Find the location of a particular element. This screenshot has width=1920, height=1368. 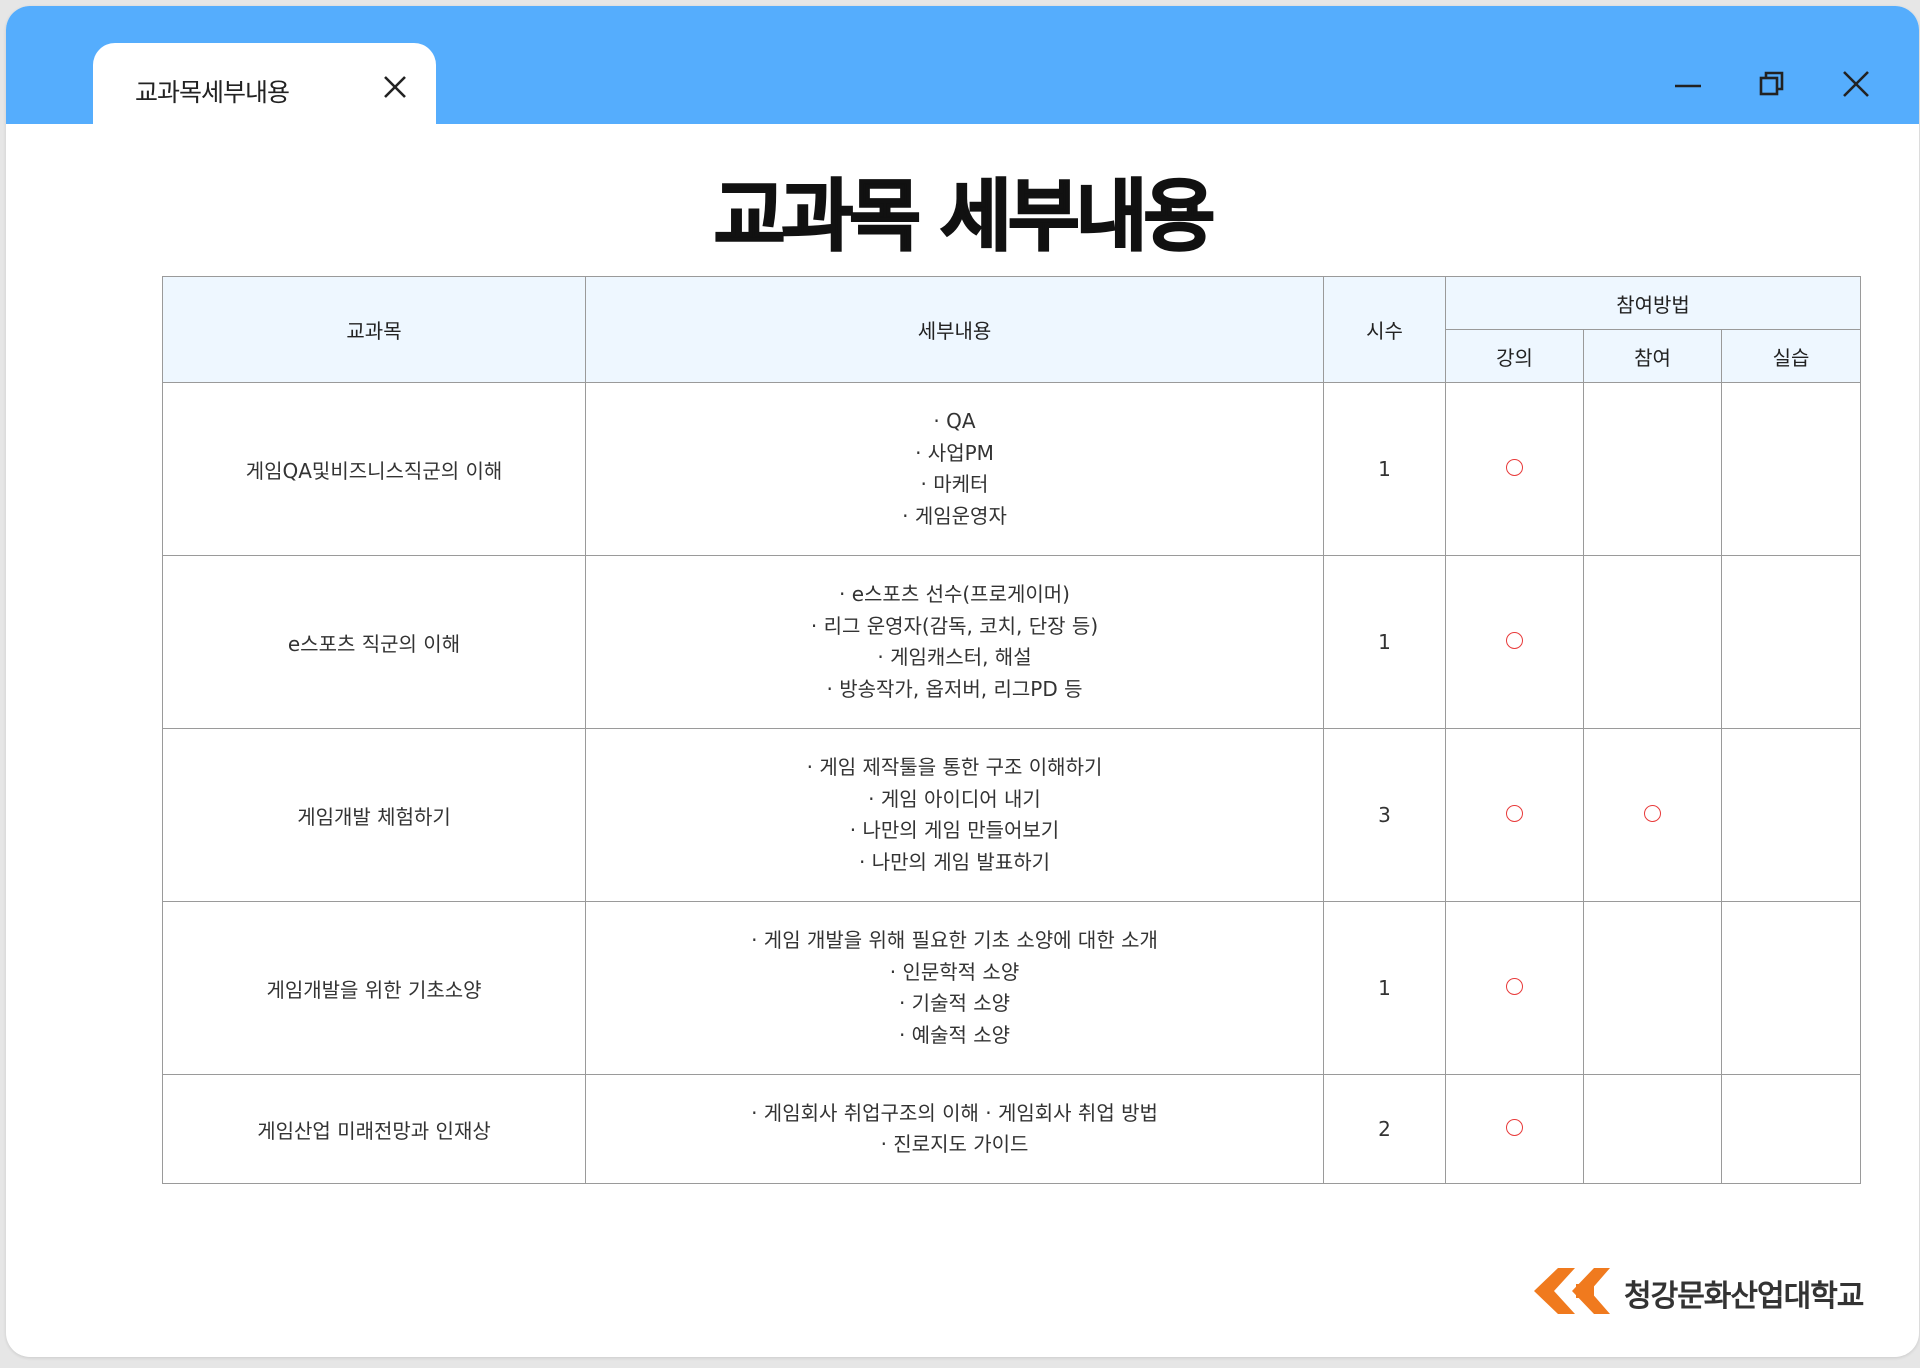

detail-line: · 게임 개발을 위해 필요한 기초 소양에 대한 소개 is located at coordinates (954, 940).